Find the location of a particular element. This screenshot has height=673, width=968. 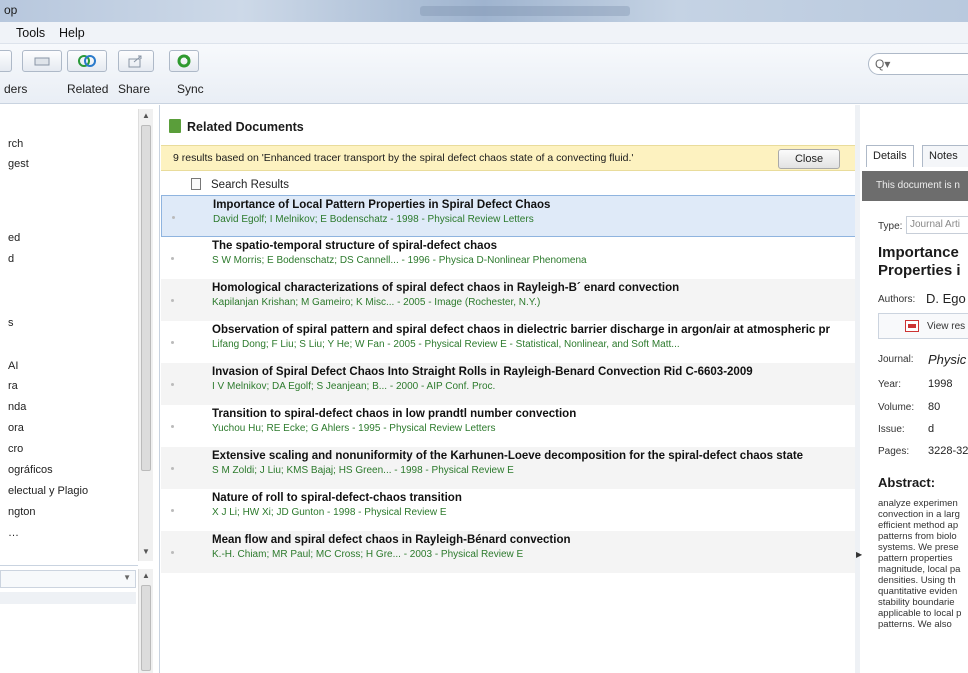

sidebar-item: ed is located at coordinates (14, 238).